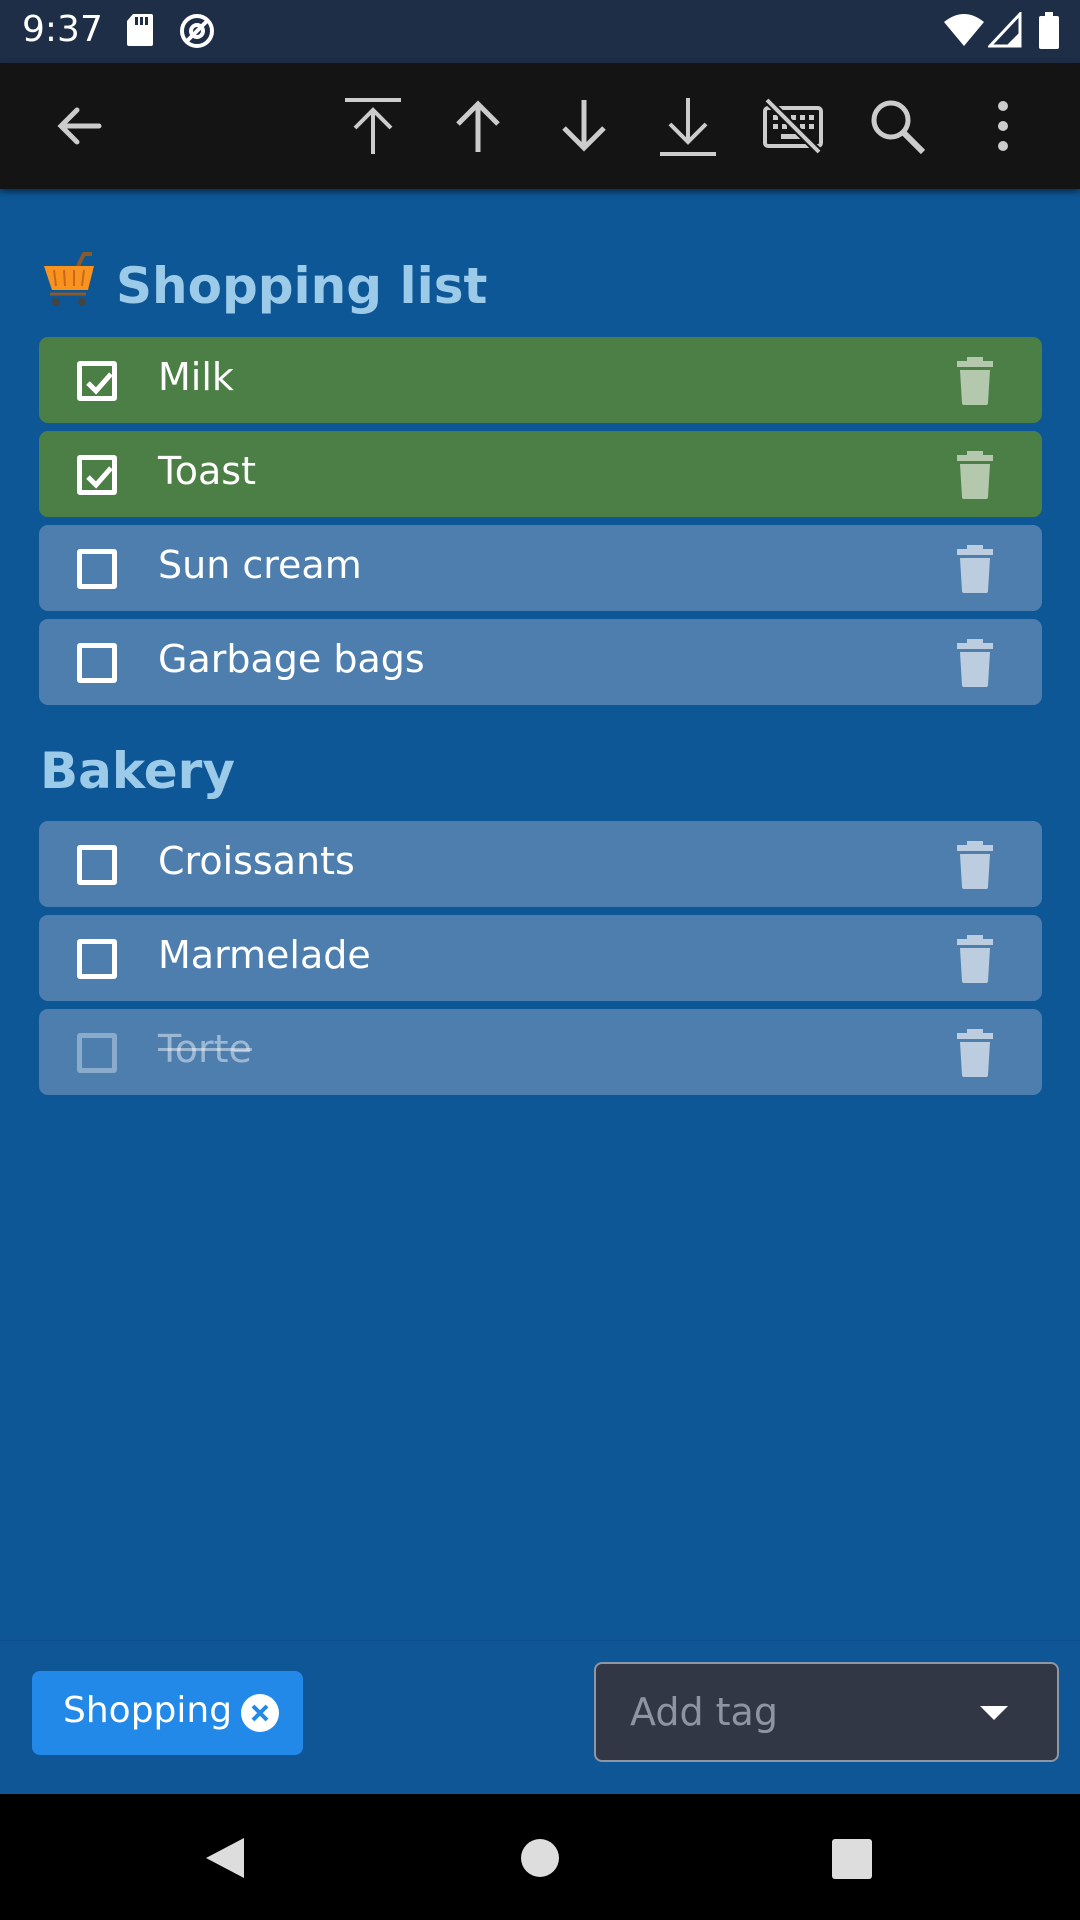 This screenshot has width=1080, height=1920. What do you see at coordinates (540, 31) in the screenshot?
I see `status-bar: 9:37` at bounding box center [540, 31].